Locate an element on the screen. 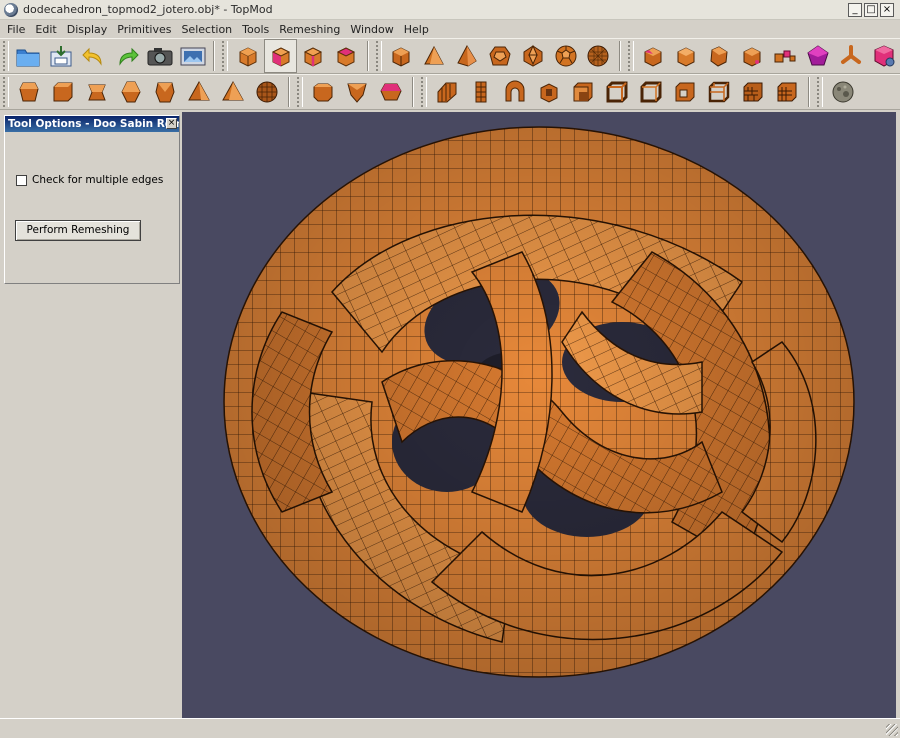  select-edge-button is located at coordinates (313, 56).